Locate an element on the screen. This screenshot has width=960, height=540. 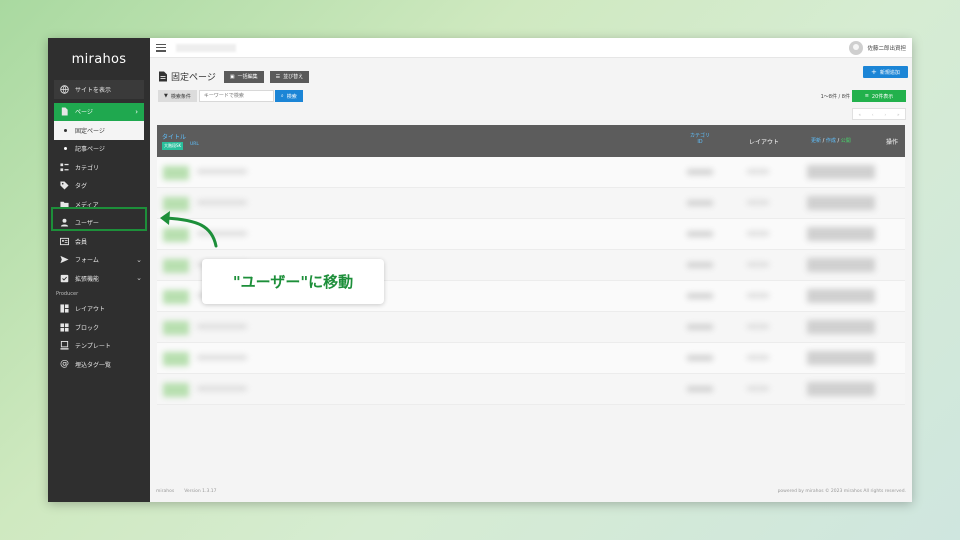
user-name: 佐藤二郎出資担 is located at coordinates (886, 48).